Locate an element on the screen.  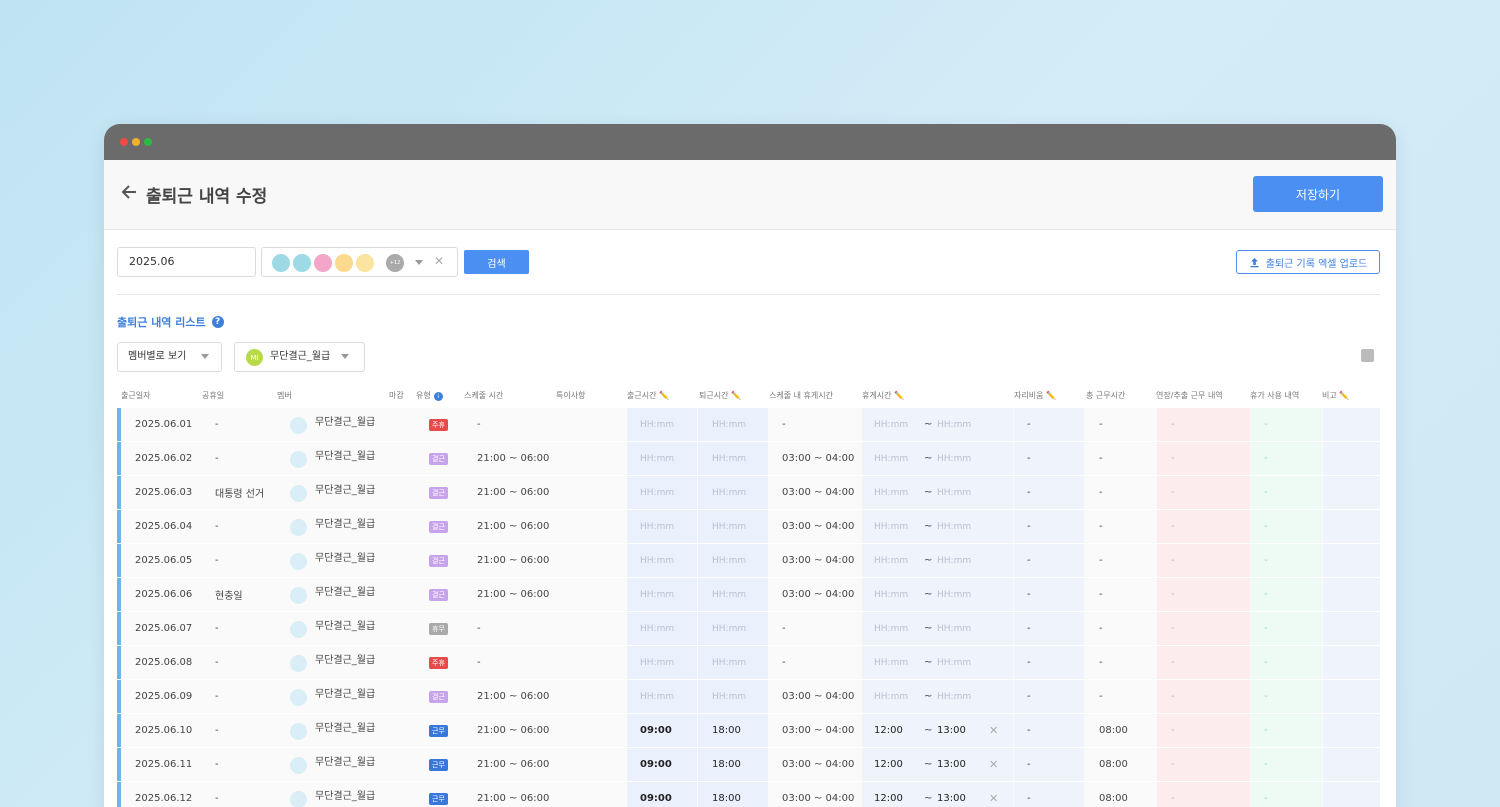
info-icon: i is located at coordinates (438, 396).